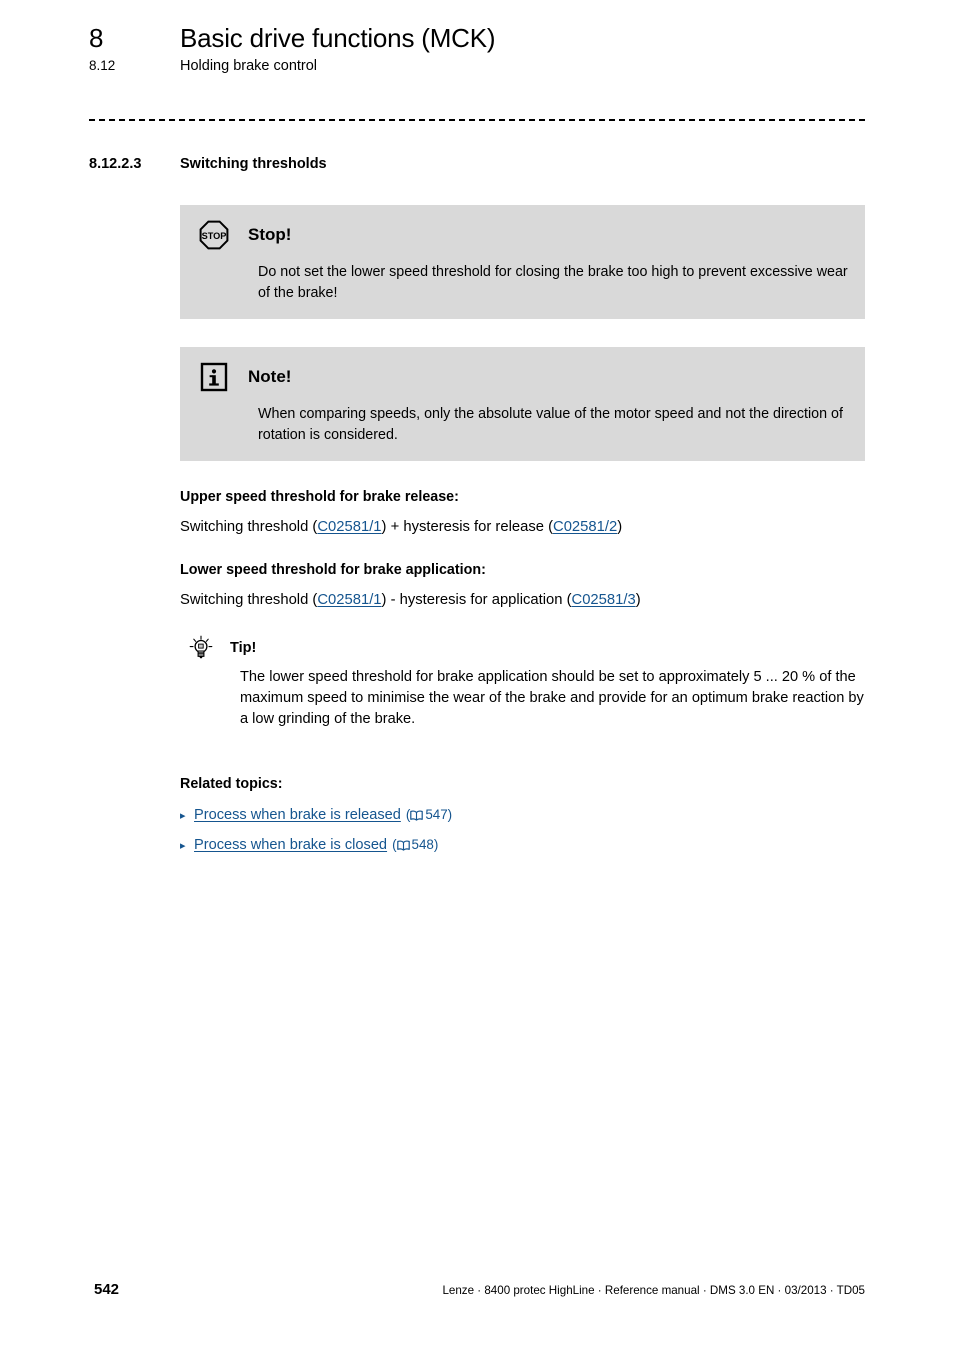 This screenshot has height=1350, width=954. Describe the element at coordinates (319, 497) in the screenshot. I see `upper-threshold-lead: Upper speed threshold for brake release:` at that location.